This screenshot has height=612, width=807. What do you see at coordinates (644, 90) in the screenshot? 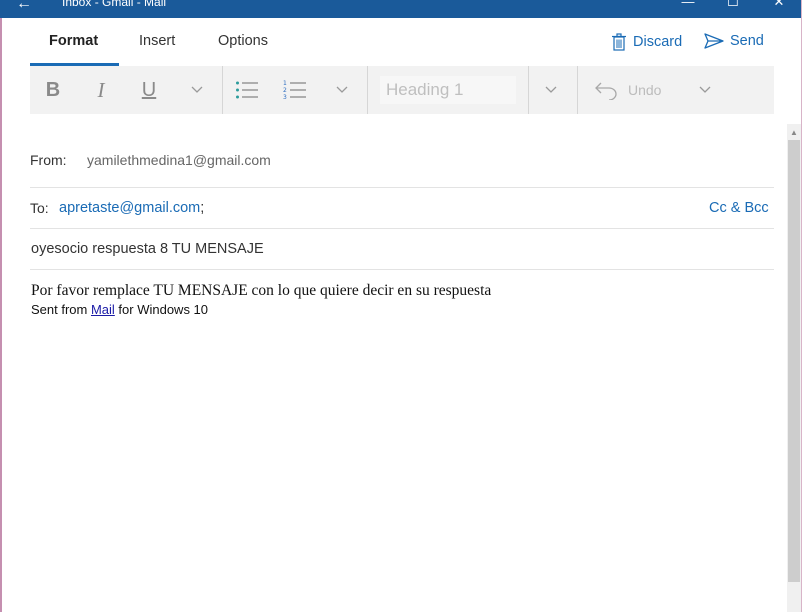
I see `undo-label: Undo` at bounding box center [644, 90].